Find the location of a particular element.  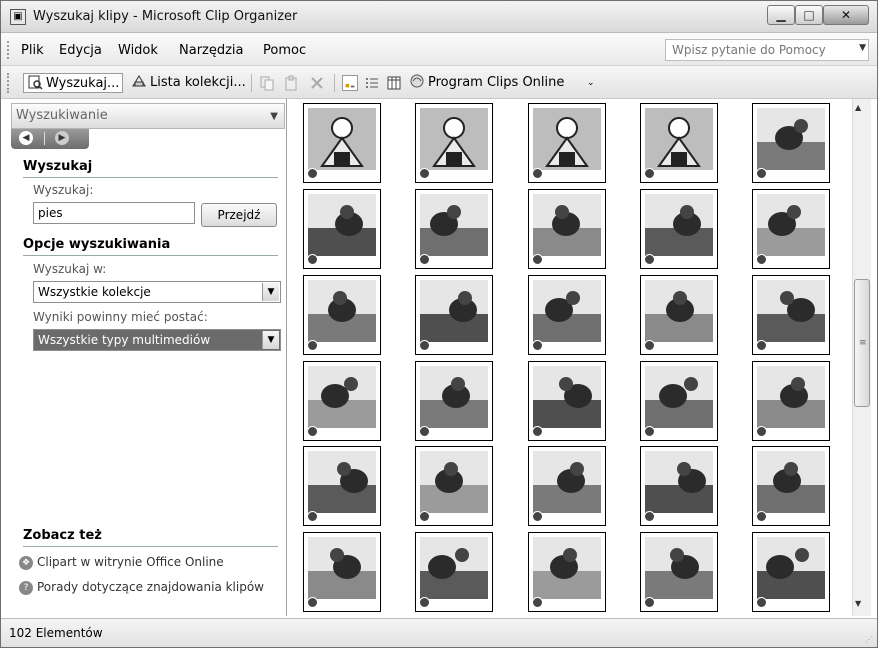

go-button: Przejdź is located at coordinates (239, 215).